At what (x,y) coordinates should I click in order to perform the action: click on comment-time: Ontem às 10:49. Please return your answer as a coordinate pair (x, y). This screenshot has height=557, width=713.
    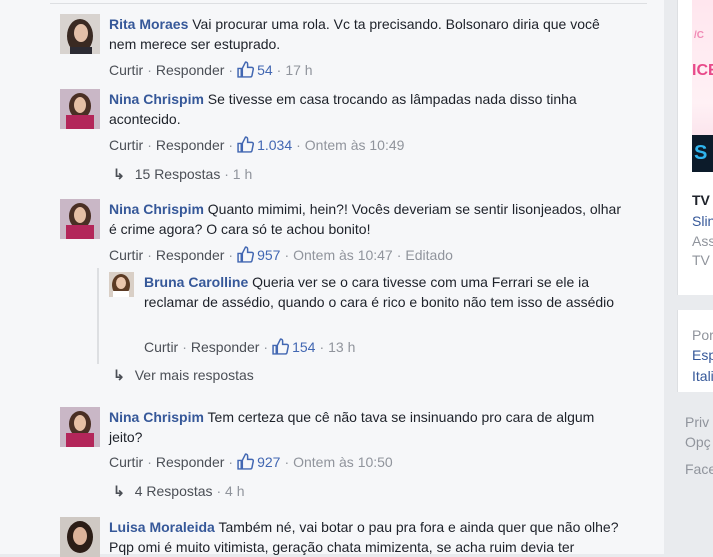
    Looking at the image, I should click on (355, 145).